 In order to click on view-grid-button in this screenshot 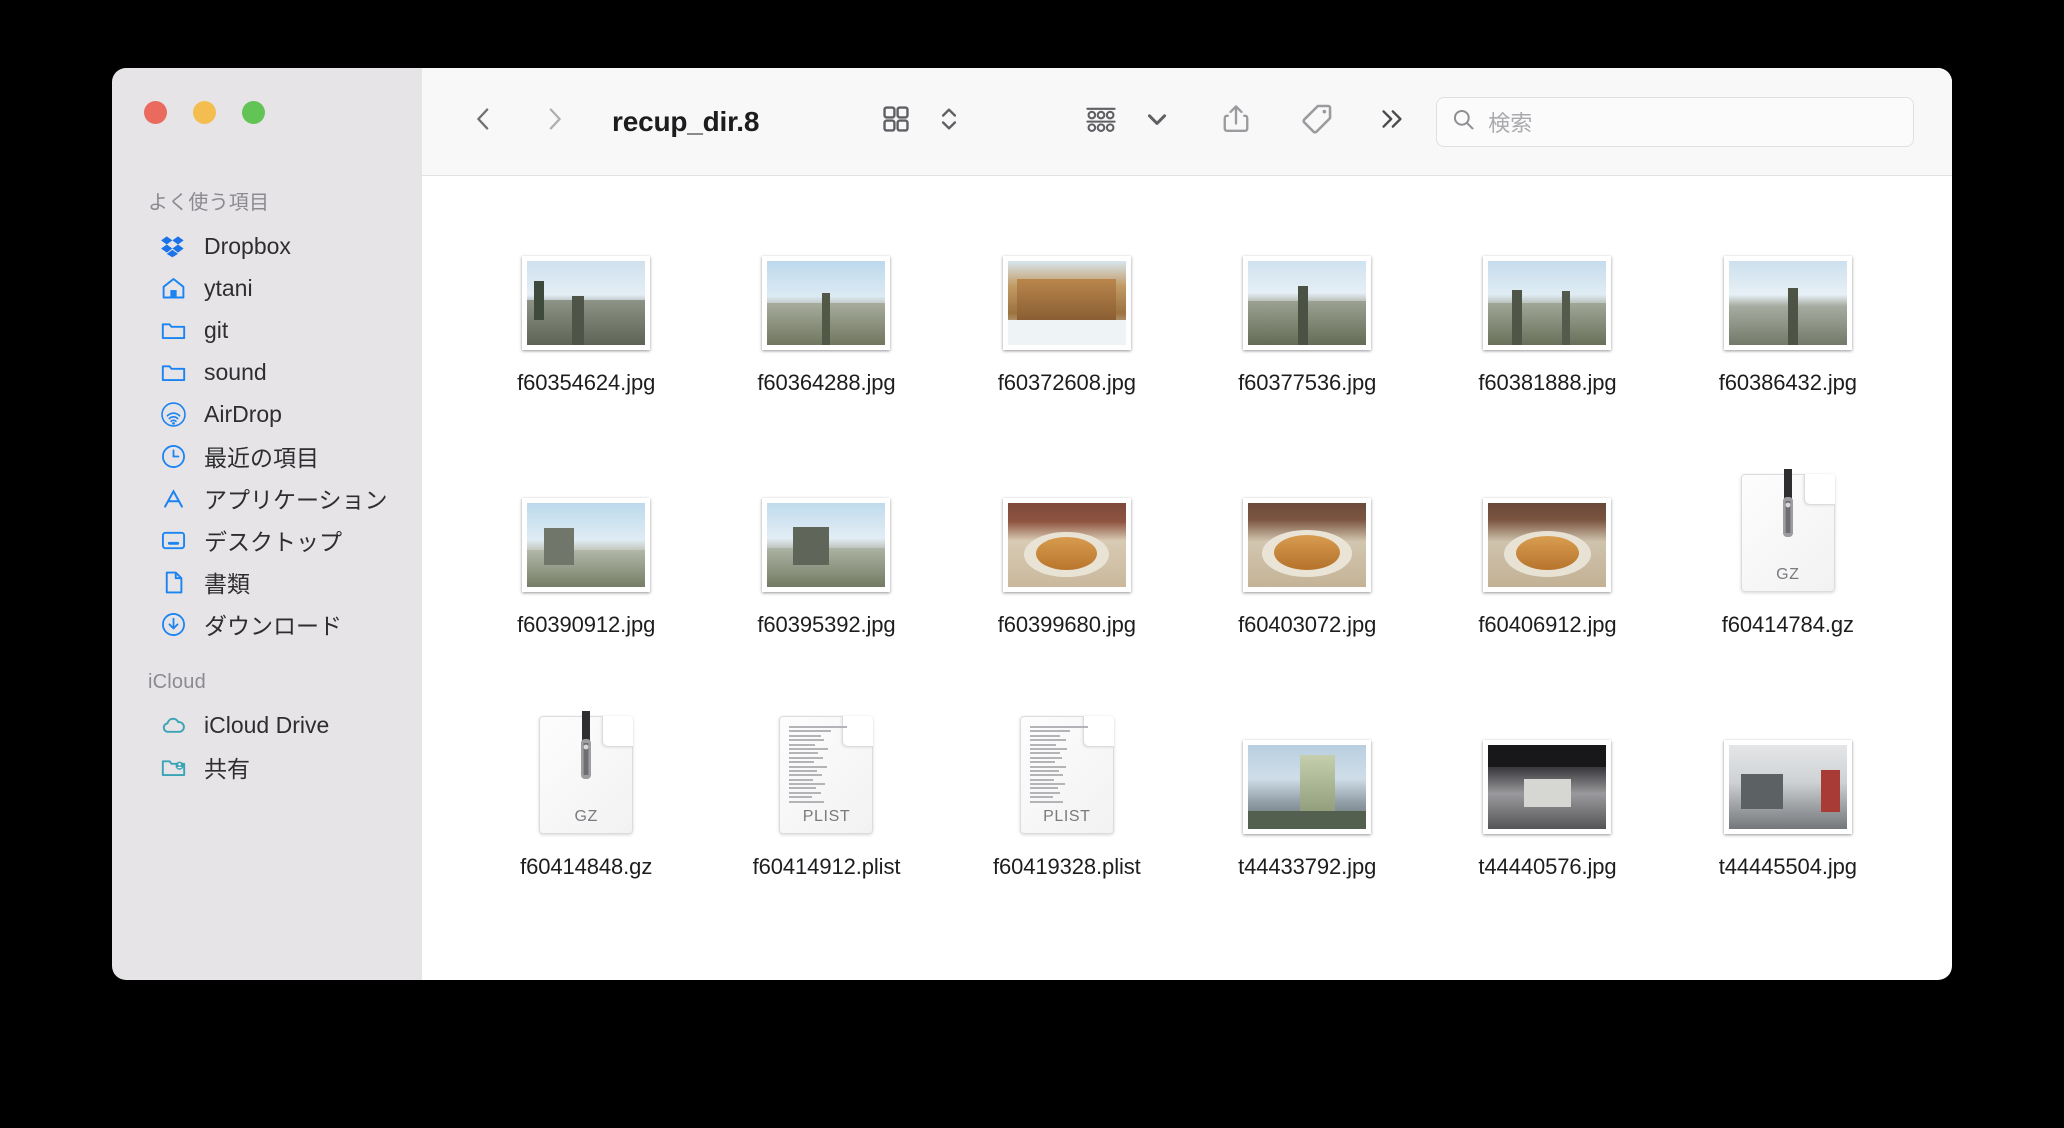, I will do `click(896, 122)`.